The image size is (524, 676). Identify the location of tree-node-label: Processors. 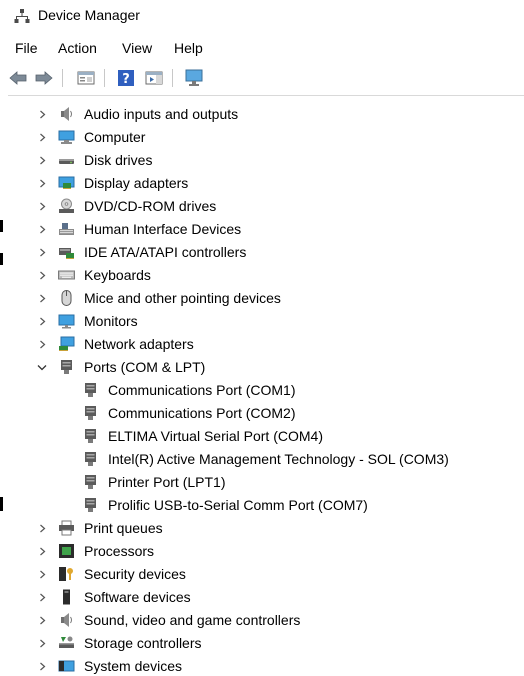
(119, 551).